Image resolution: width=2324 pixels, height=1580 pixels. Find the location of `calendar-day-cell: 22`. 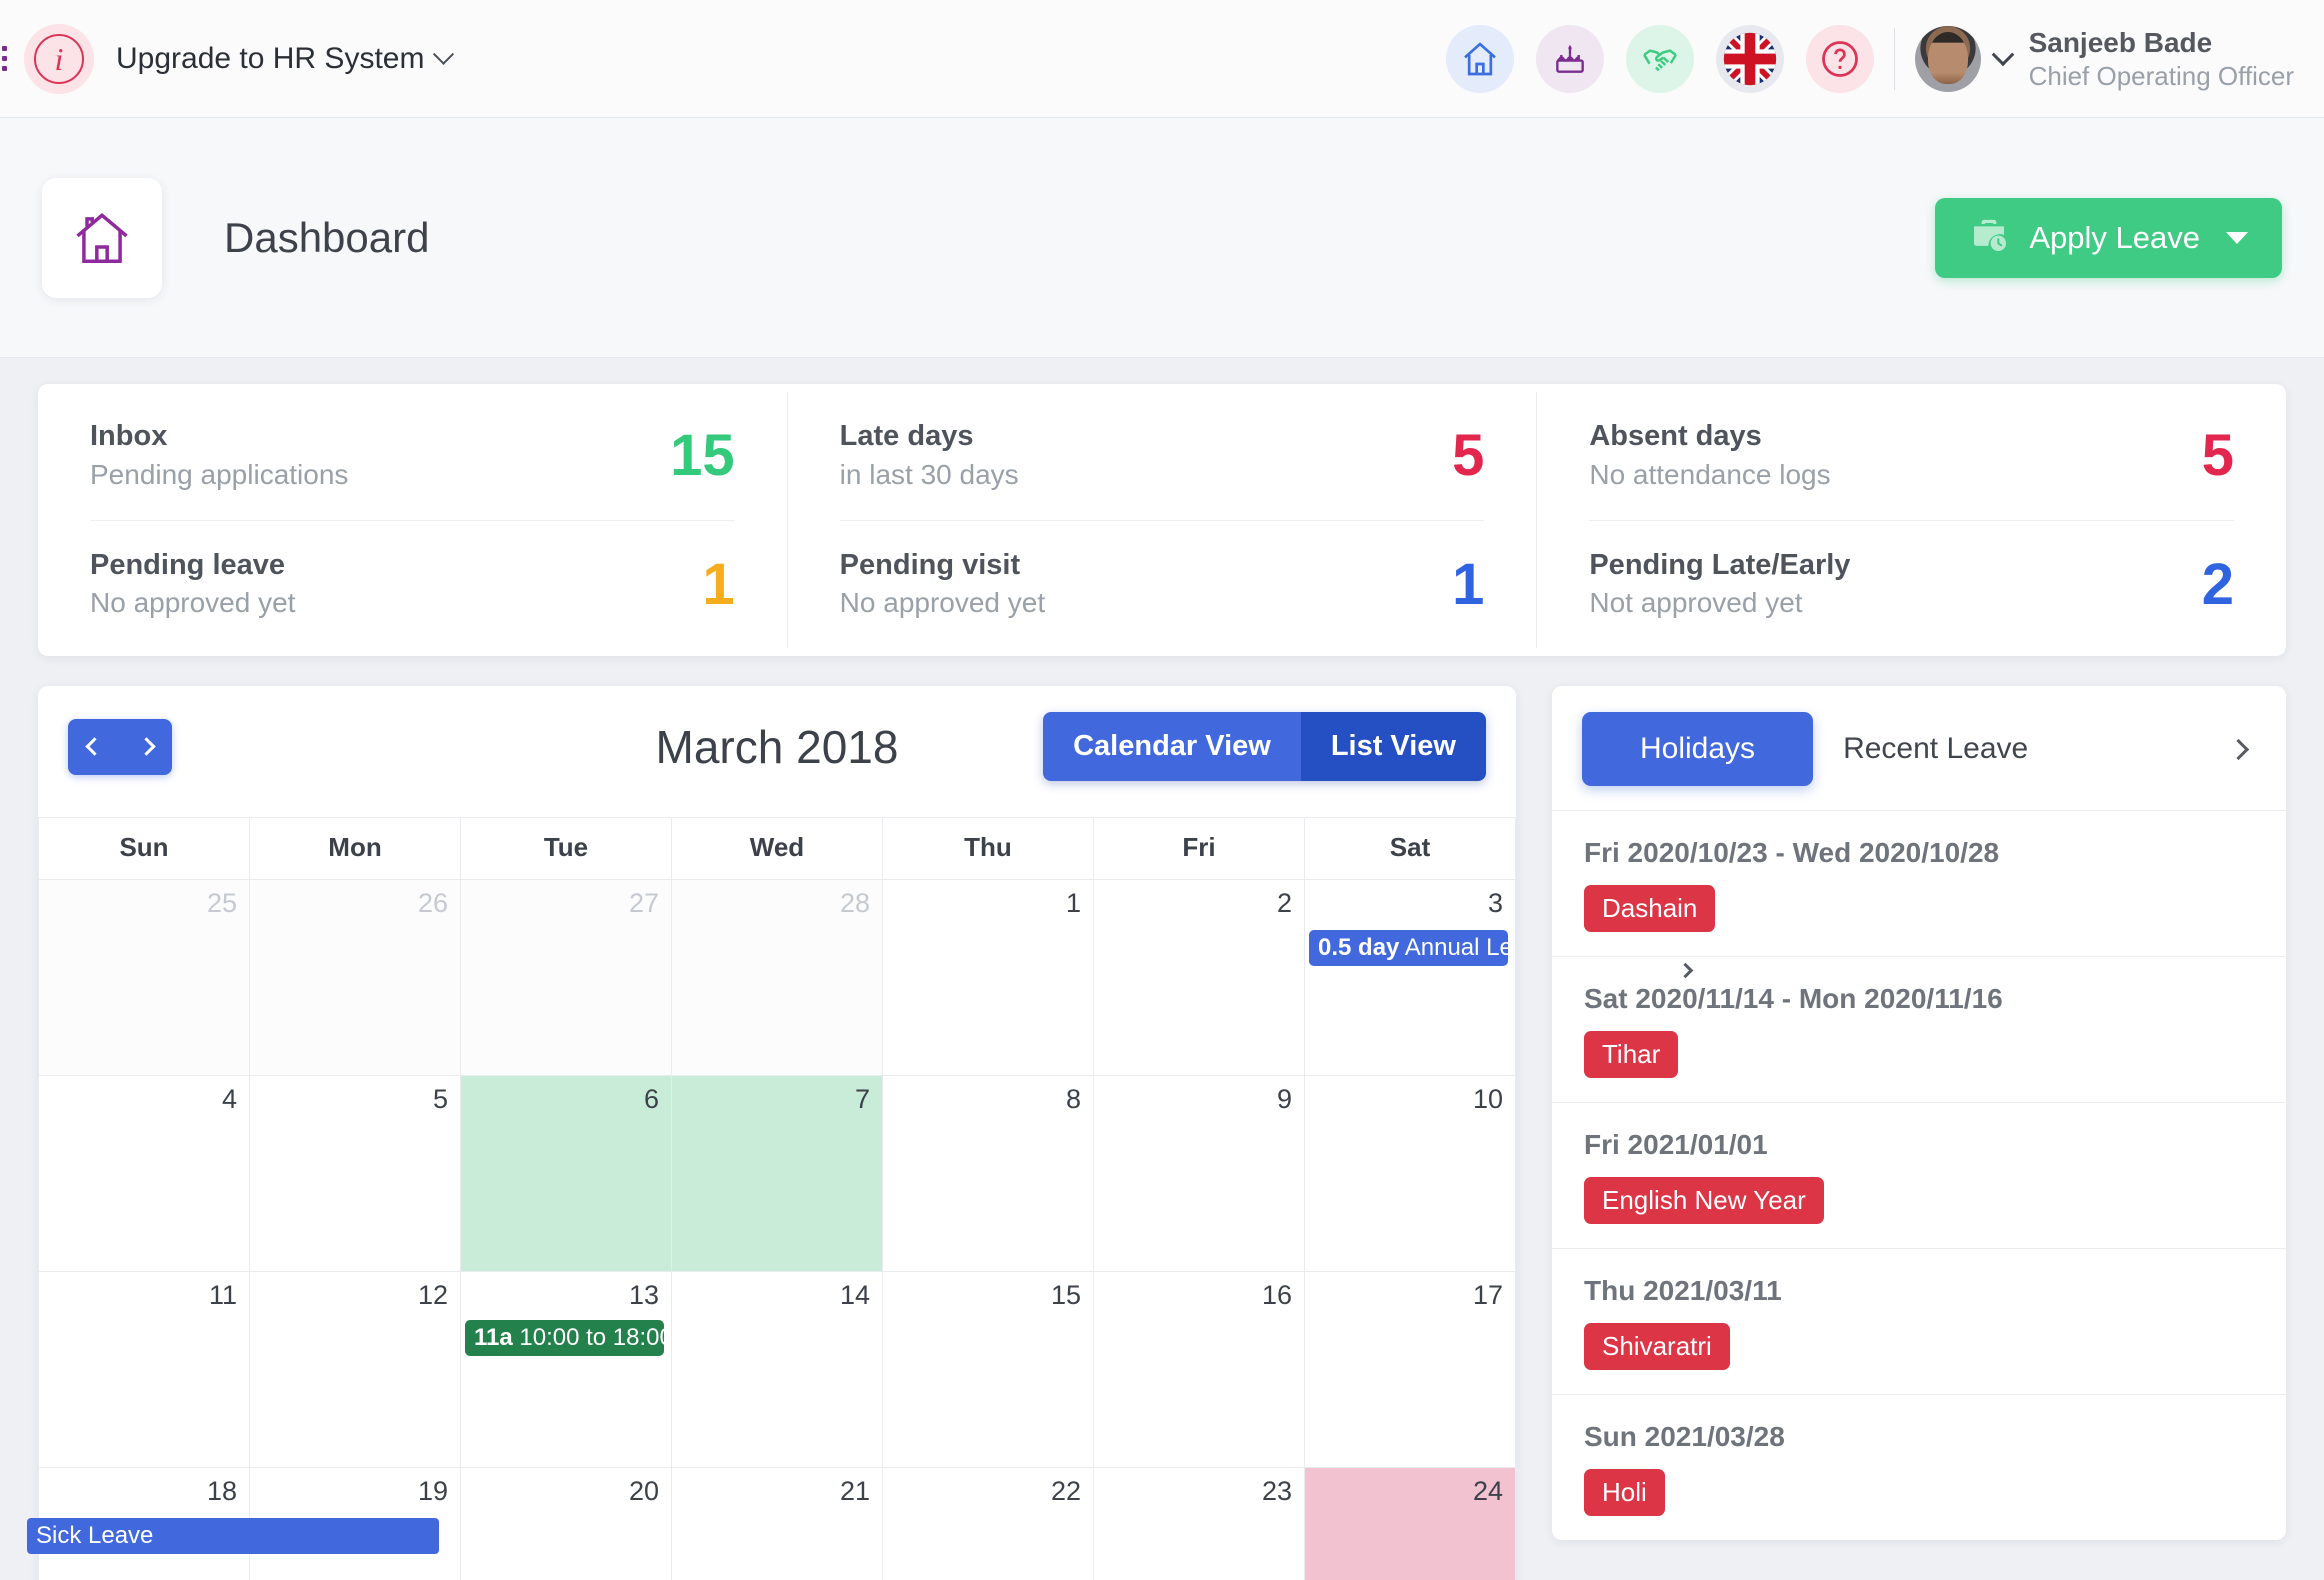

calendar-day-cell: 22 is located at coordinates (988, 1524).